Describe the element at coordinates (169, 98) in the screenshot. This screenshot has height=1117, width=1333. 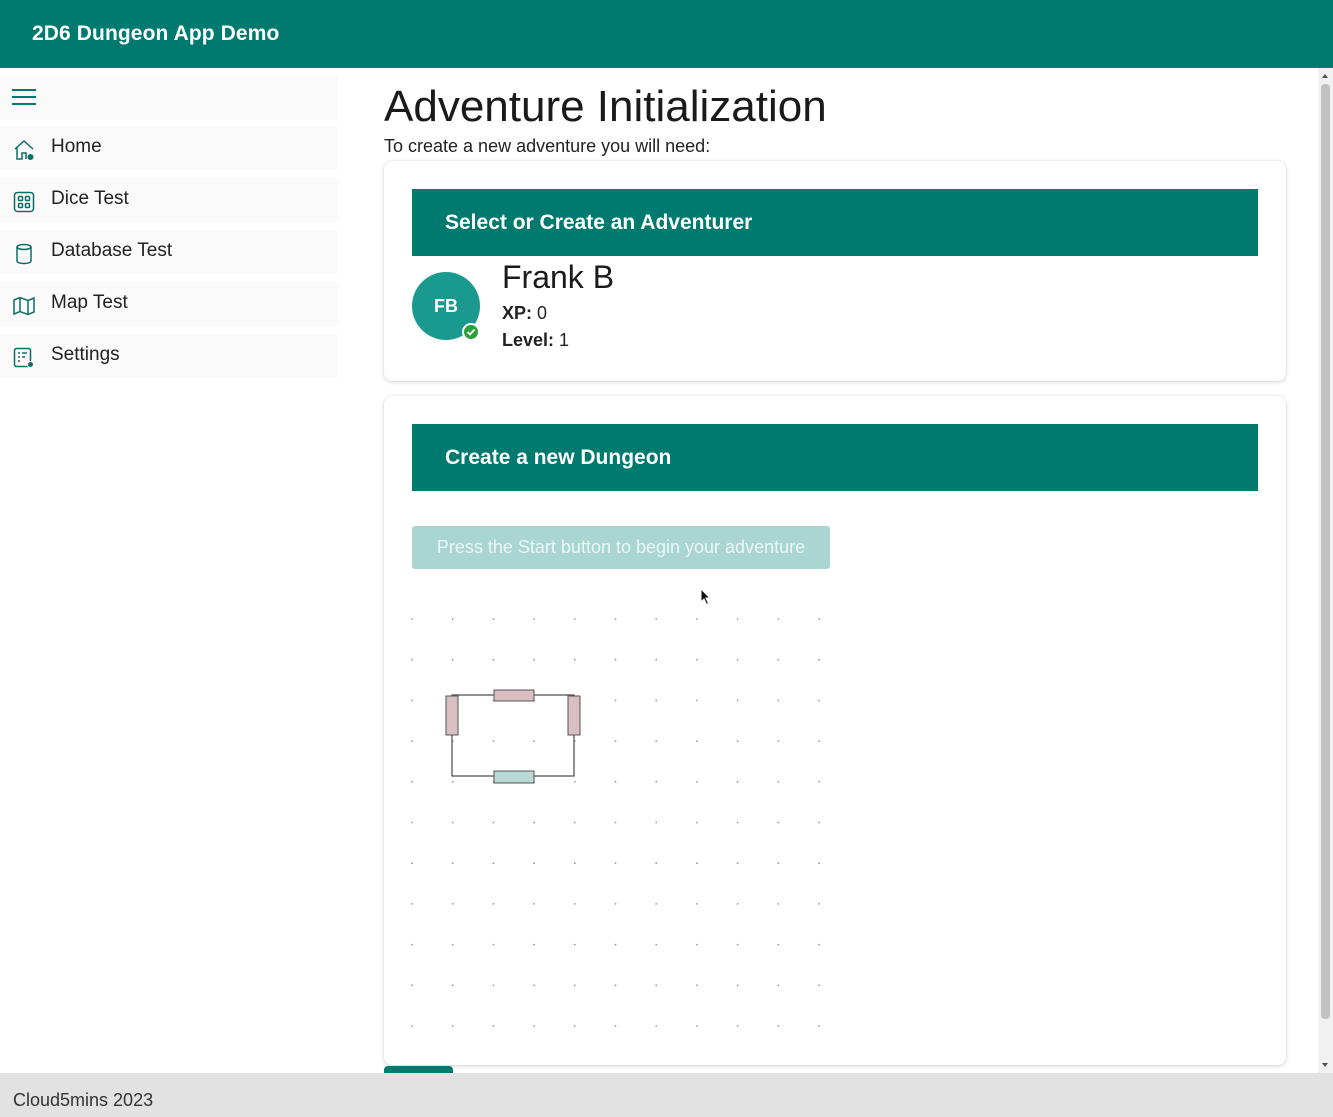
I see `menu-toggle-button` at that location.